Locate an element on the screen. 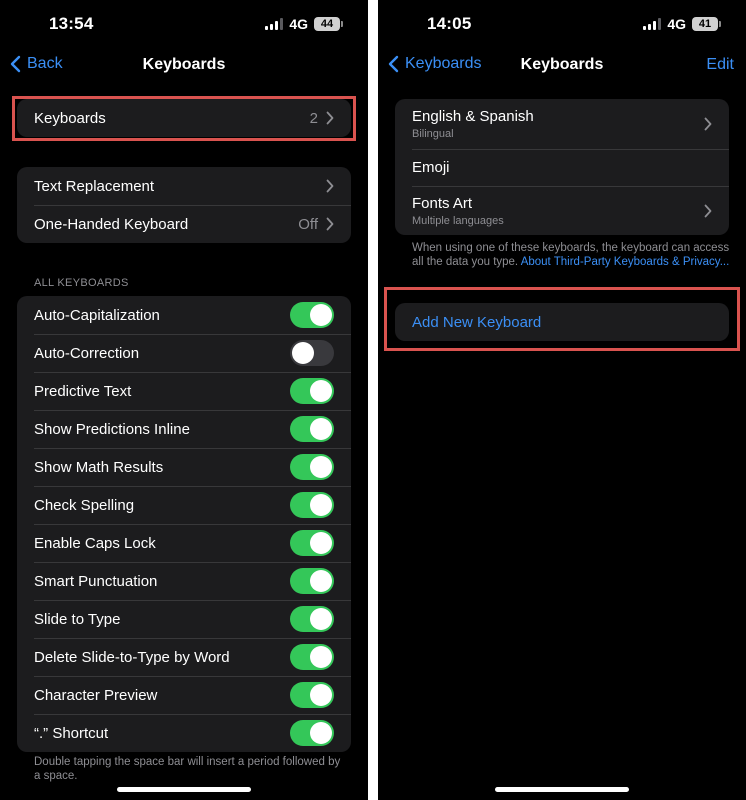 The height and width of the screenshot is (800, 746). show-math-results-toggle is located at coordinates (312, 467).